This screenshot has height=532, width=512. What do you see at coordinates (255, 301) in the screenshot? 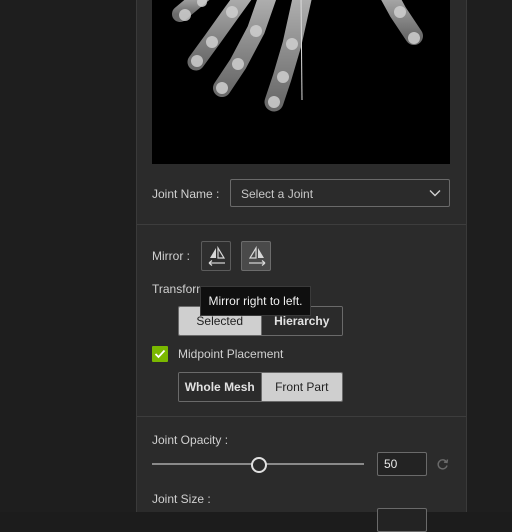
I see `mirror-tooltip: Mirror right to left.` at bounding box center [255, 301].